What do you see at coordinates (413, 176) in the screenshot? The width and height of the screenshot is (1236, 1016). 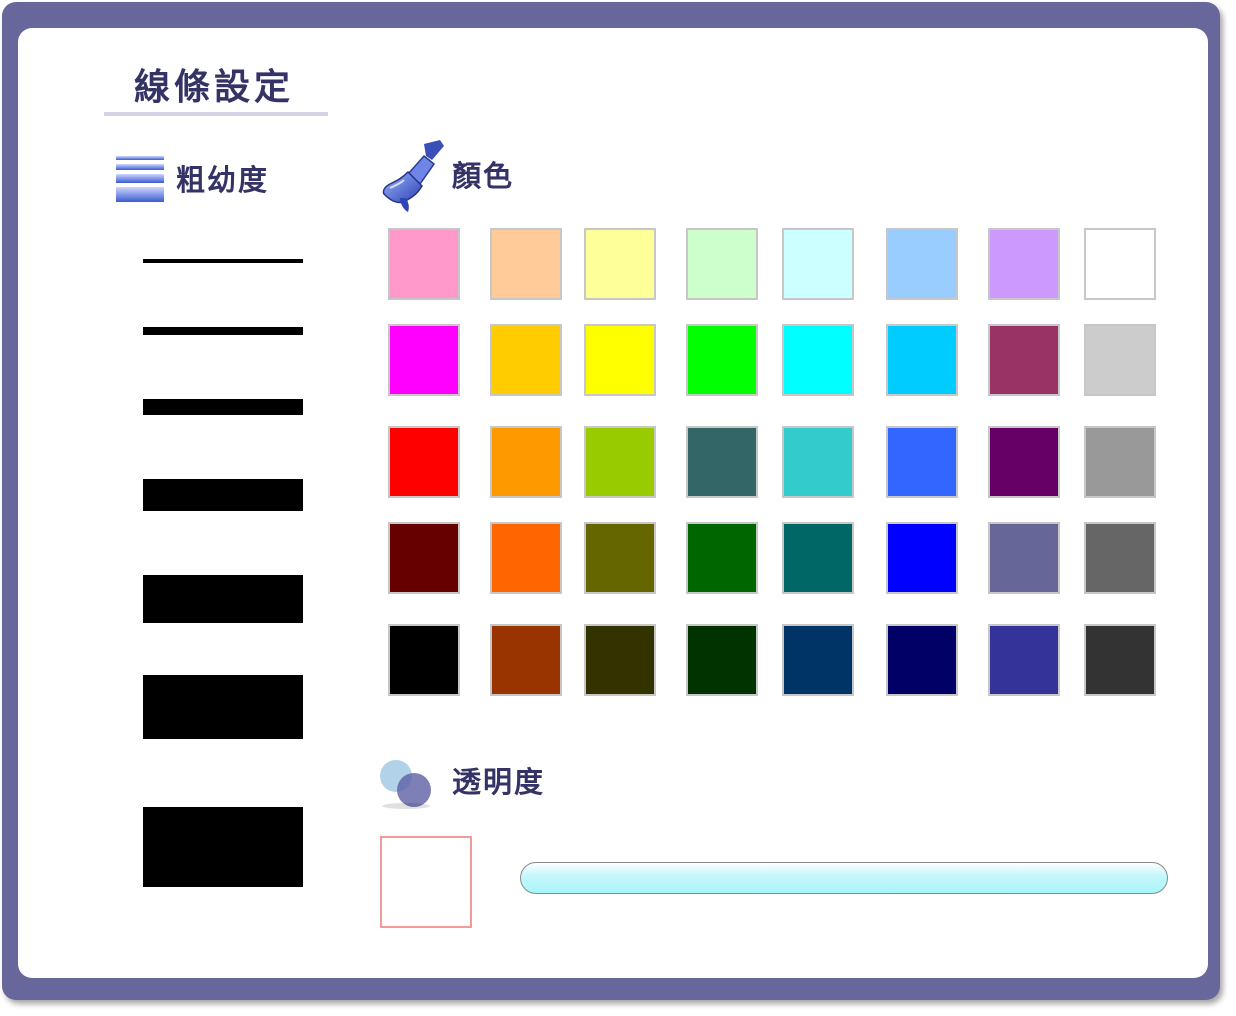 I see `paintbrush-icon` at bounding box center [413, 176].